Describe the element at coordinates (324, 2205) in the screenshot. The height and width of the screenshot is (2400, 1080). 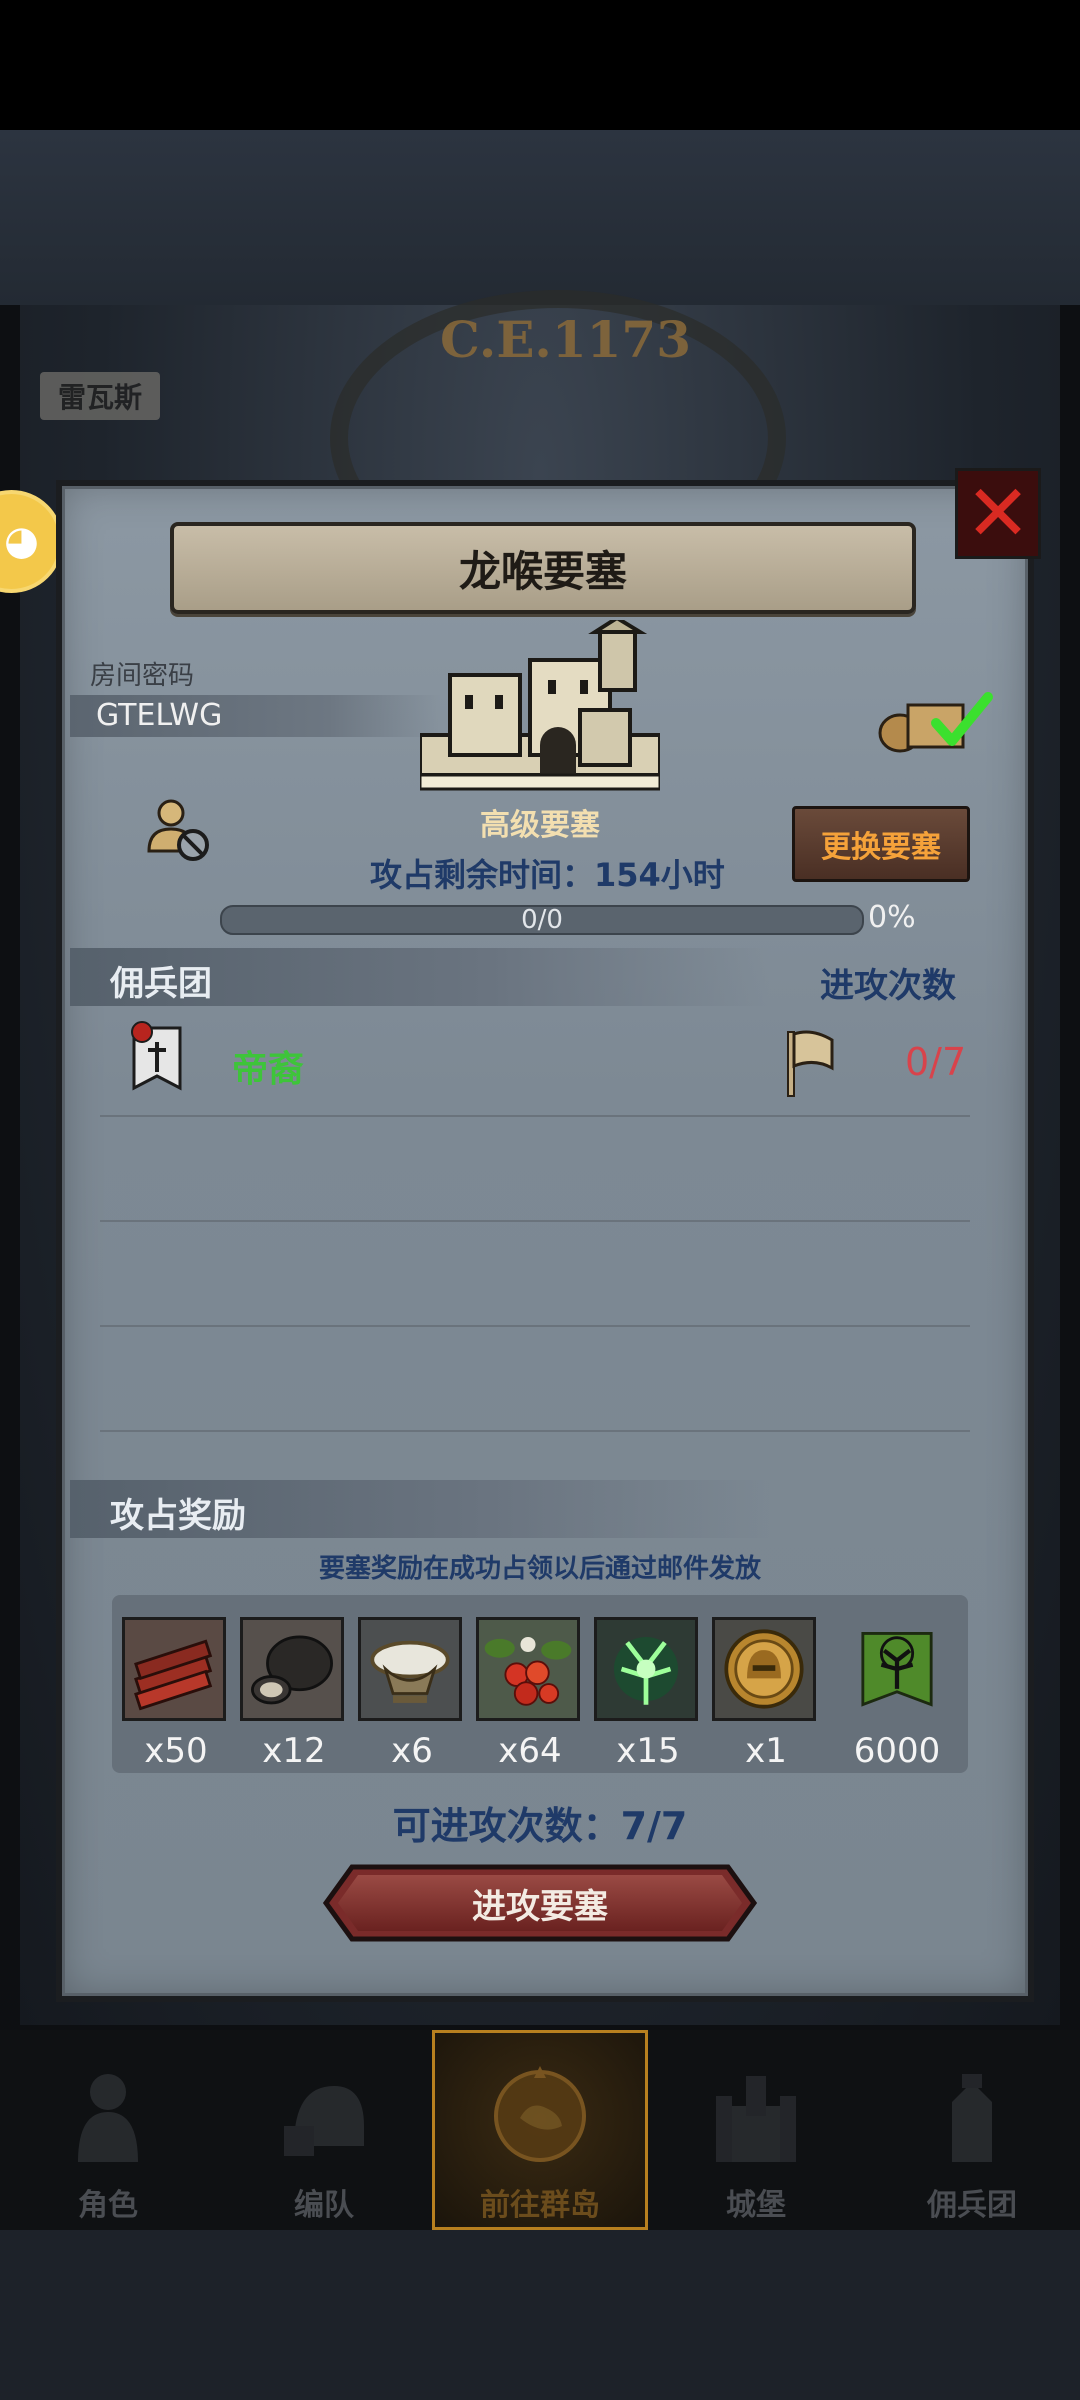
I see `nav-label: 编队` at that location.